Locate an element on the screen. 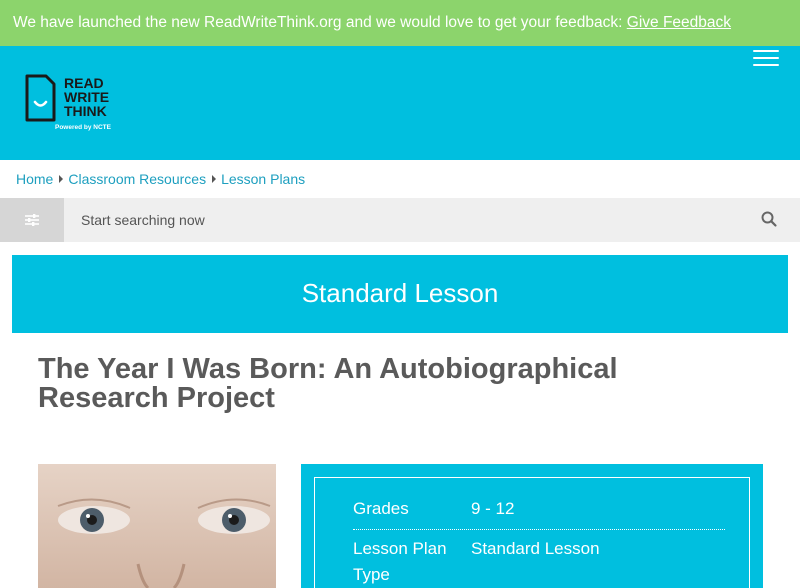  breadcrumb-lesson-plans: Lesson Plans is located at coordinates (263, 179).